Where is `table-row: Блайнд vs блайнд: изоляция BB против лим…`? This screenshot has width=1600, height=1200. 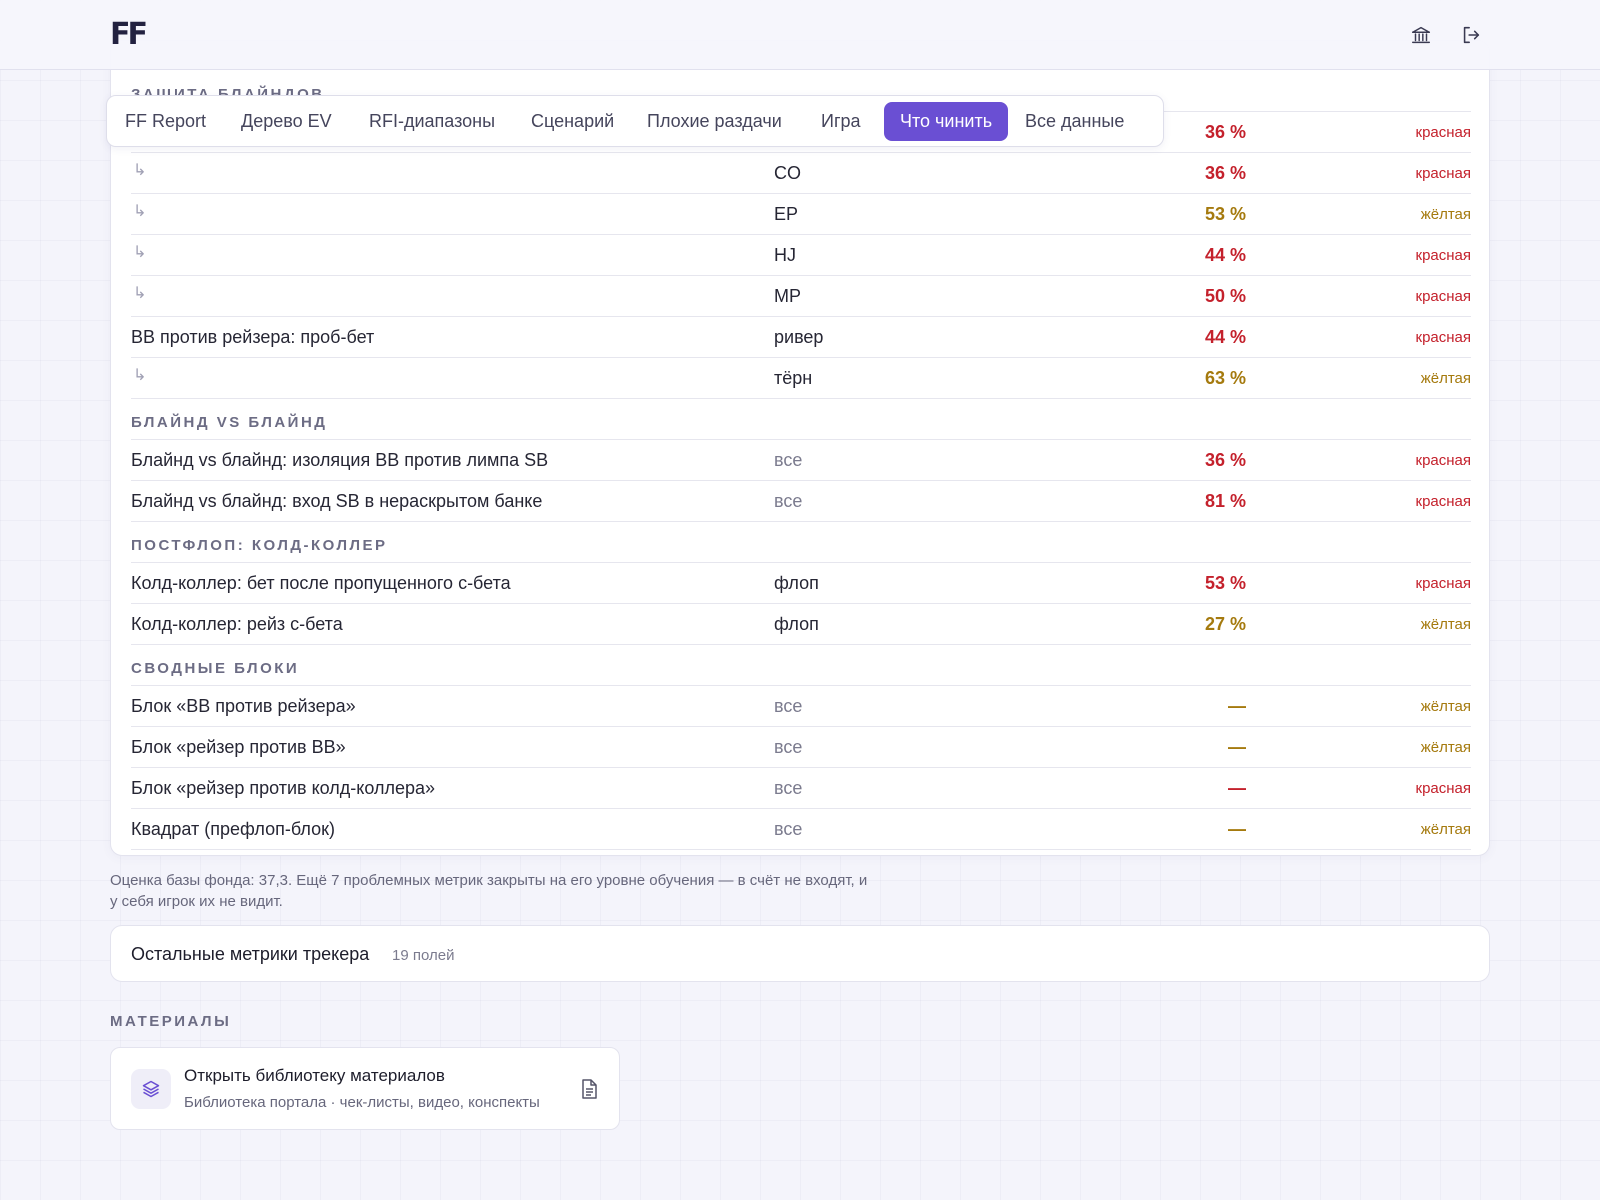 table-row: Блайнд vs блайнд: изоляция BB против лим… is located at coordinates (801, 460).